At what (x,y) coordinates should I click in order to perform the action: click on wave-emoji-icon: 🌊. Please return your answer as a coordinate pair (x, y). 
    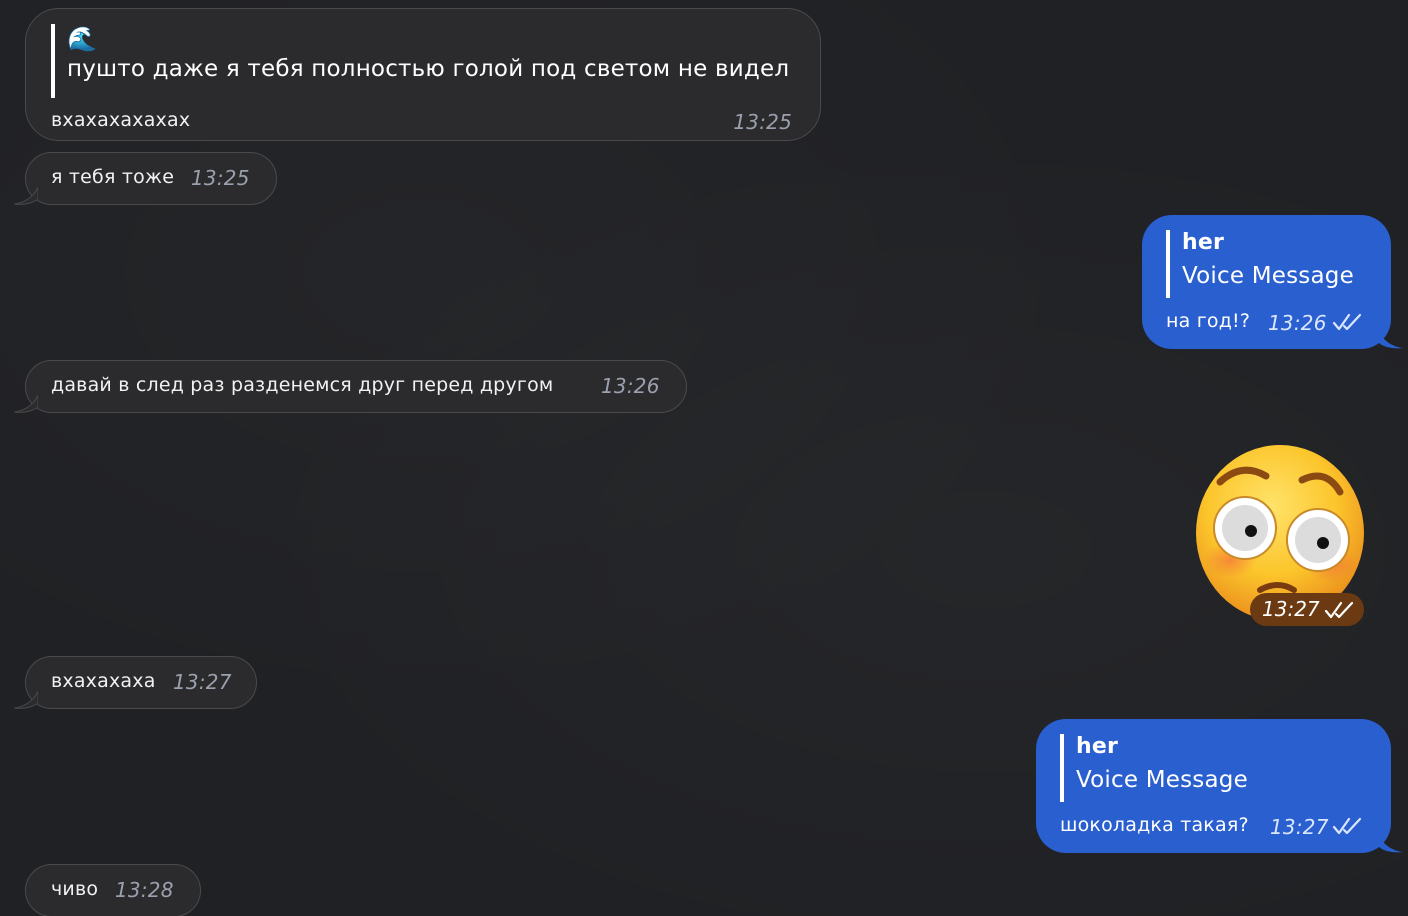
    Looking at the image, I should click on (82, 39).